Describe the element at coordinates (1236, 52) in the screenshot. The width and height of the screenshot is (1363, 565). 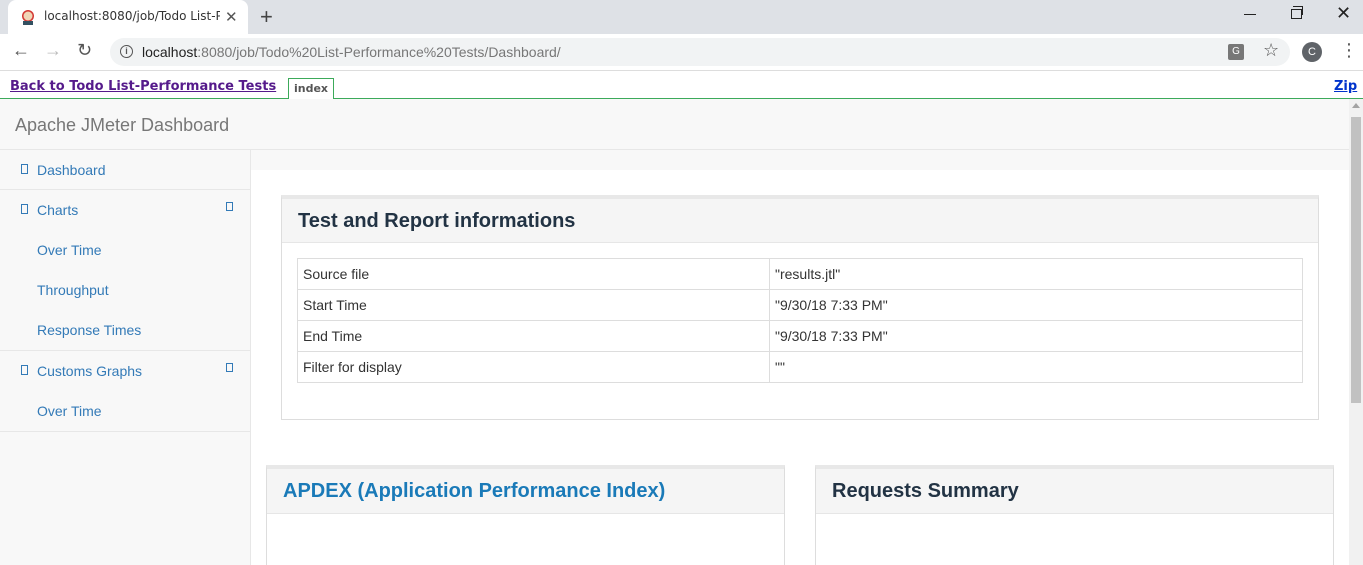
I see `translate-icon: G` at that location.